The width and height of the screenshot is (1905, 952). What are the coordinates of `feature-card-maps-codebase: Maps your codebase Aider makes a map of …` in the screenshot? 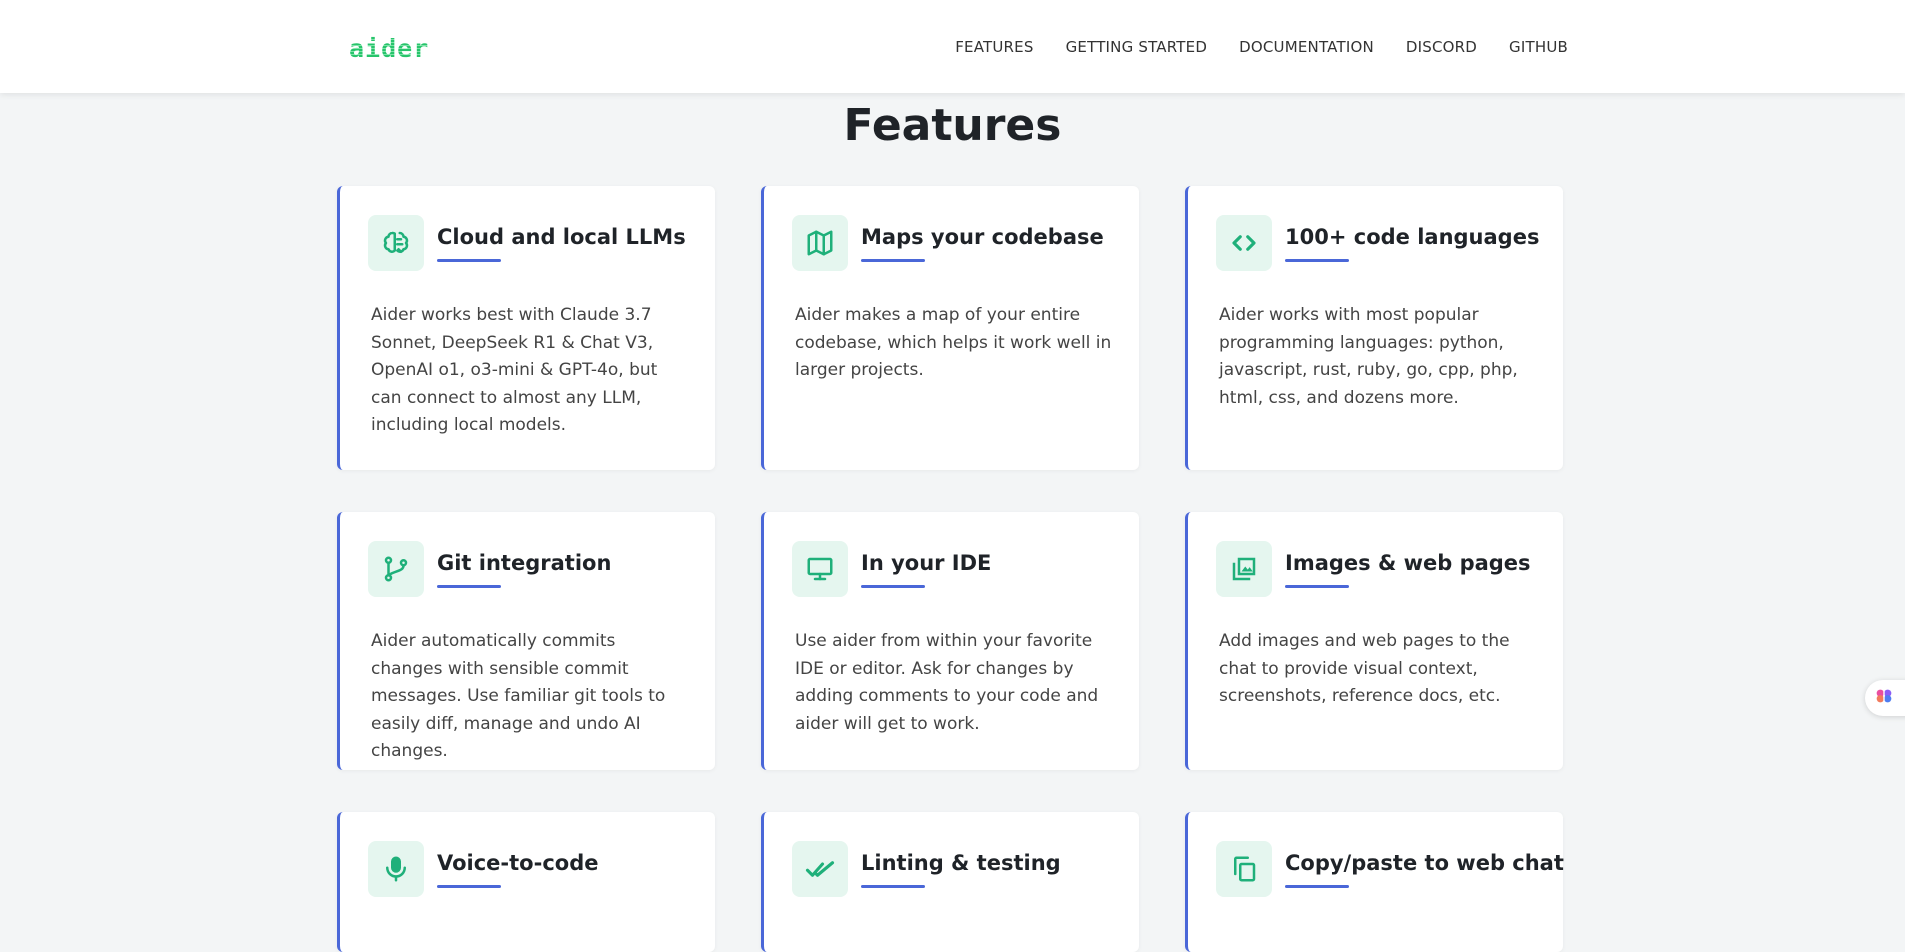 It's located at (950, 328).